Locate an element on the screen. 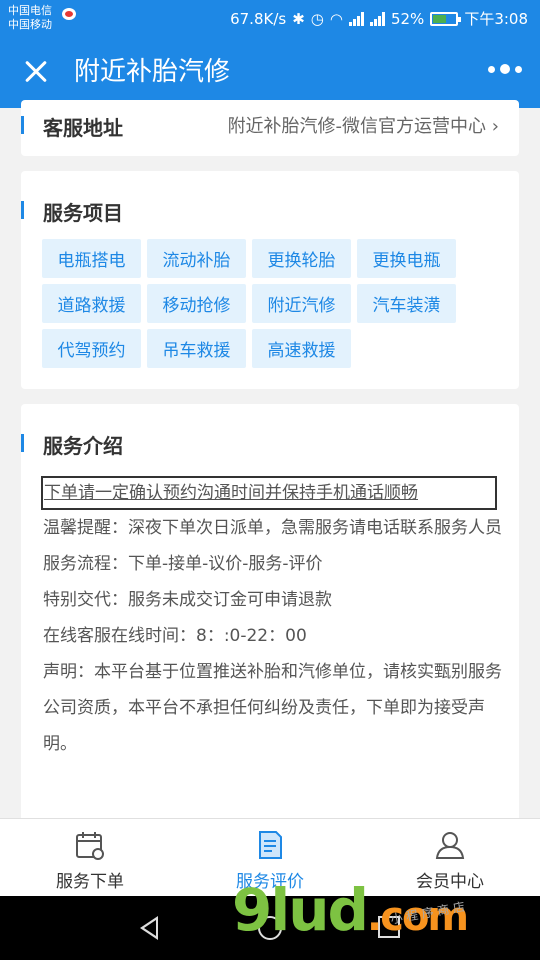  document-icon is located at coordinates (270, 845).